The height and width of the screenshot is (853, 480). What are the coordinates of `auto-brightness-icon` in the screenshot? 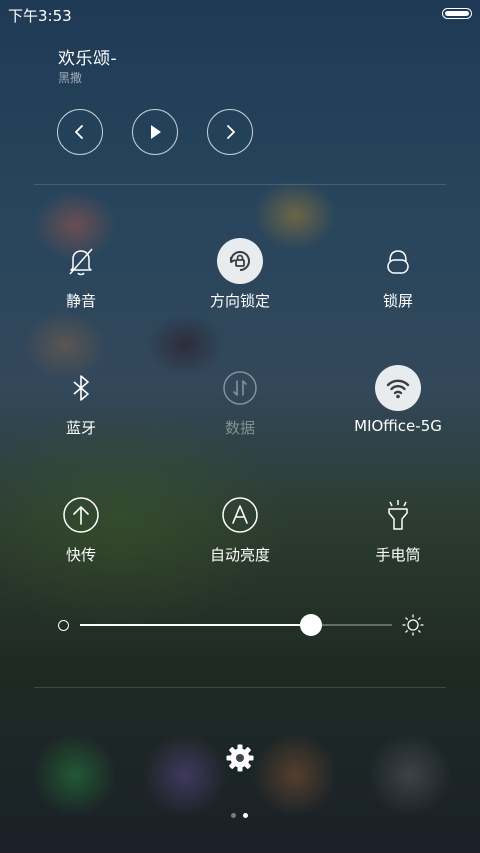 It's located at (240, 515).